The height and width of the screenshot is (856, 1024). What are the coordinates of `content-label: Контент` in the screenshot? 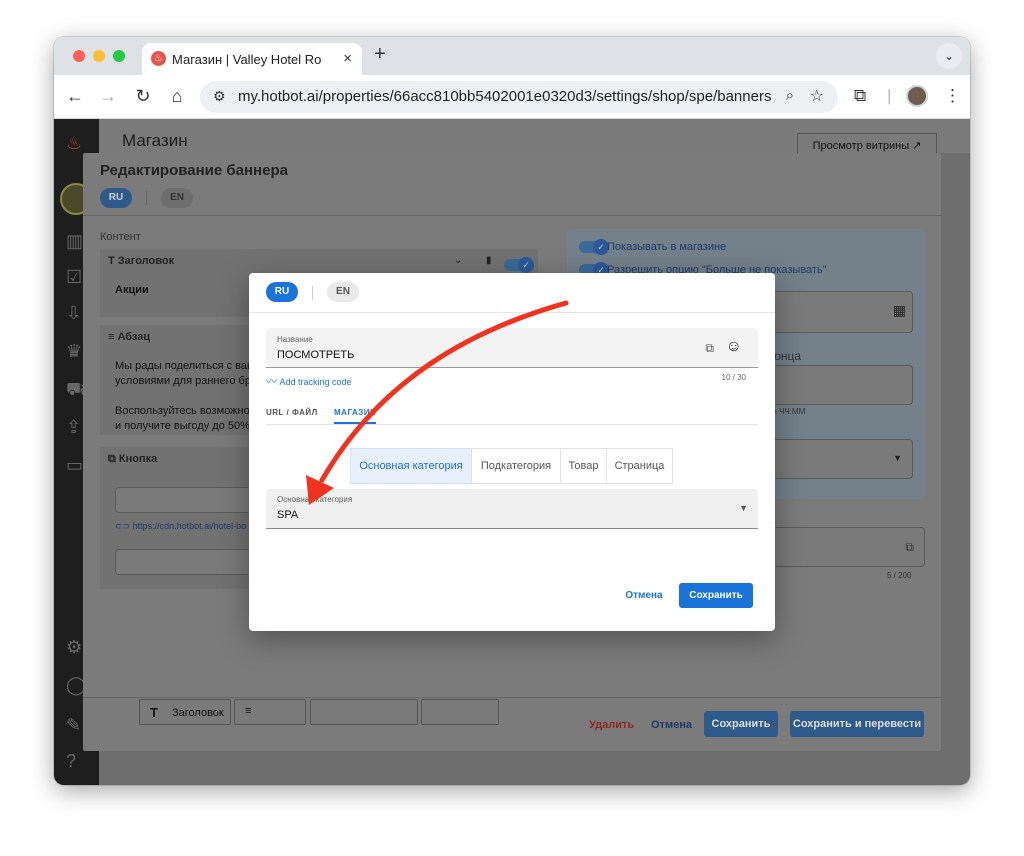 It's located at (120, 237).